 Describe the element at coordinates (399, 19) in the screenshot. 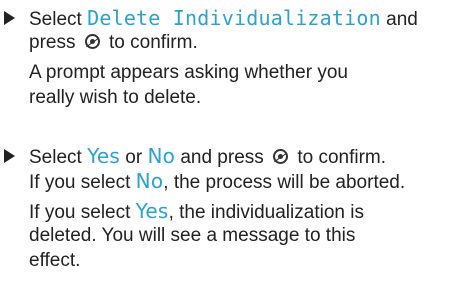

I see `text-fragment: and` at that location.